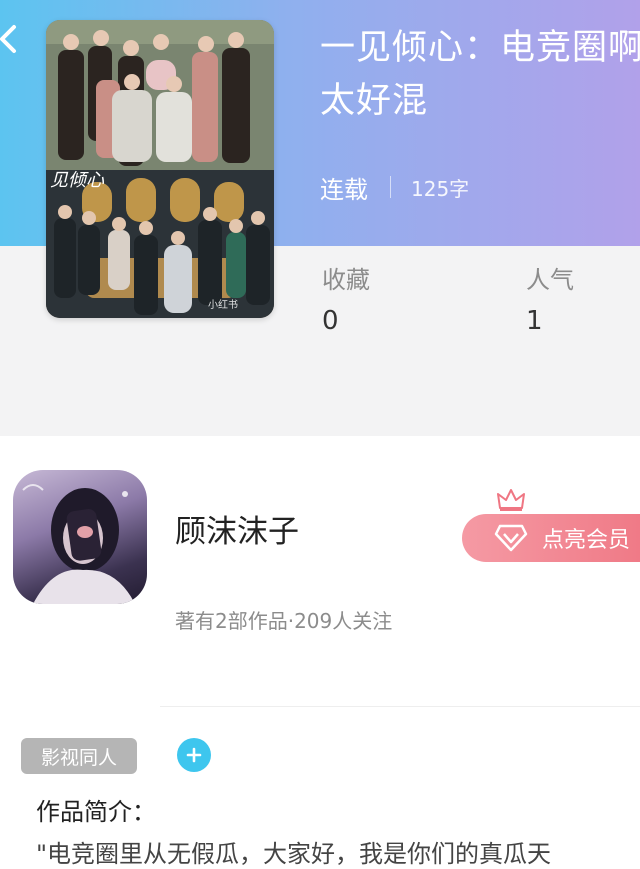 The height and width of the screenshot is (869, 640). I want to click on add-tag-button, so click(194, 755).